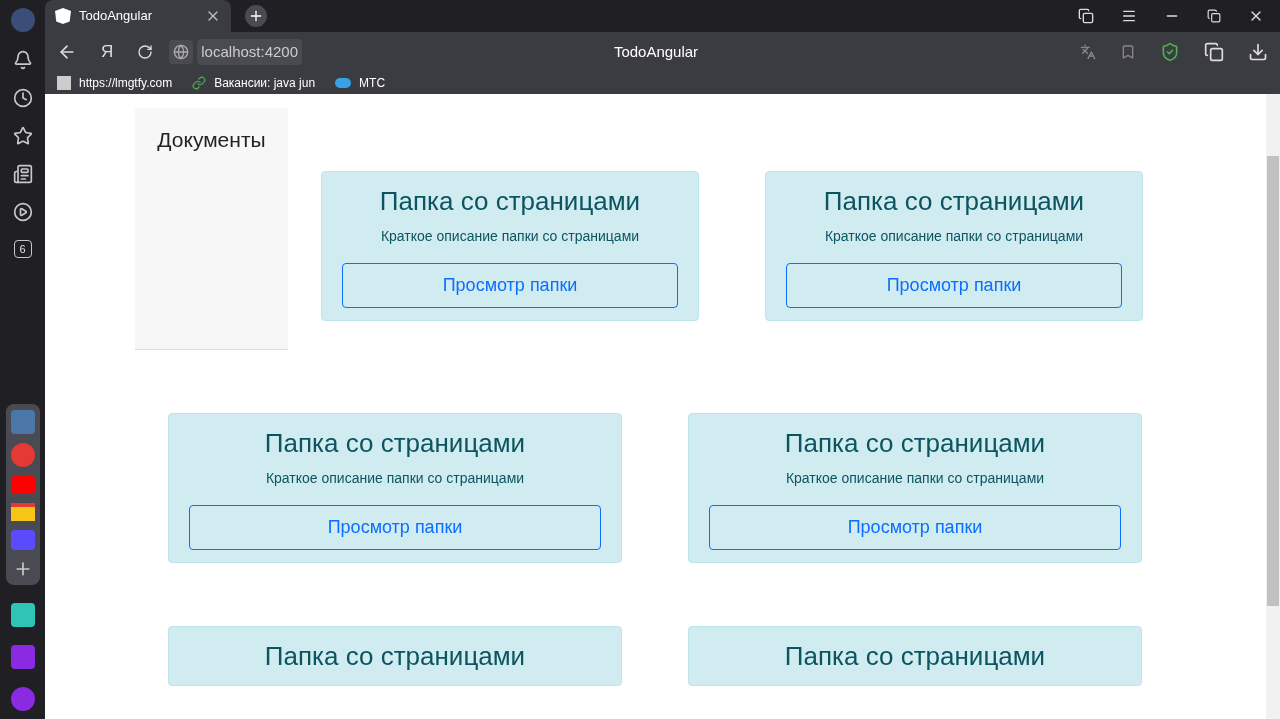  I want to click on tab-title: TodoAngular, so click(116, 16).